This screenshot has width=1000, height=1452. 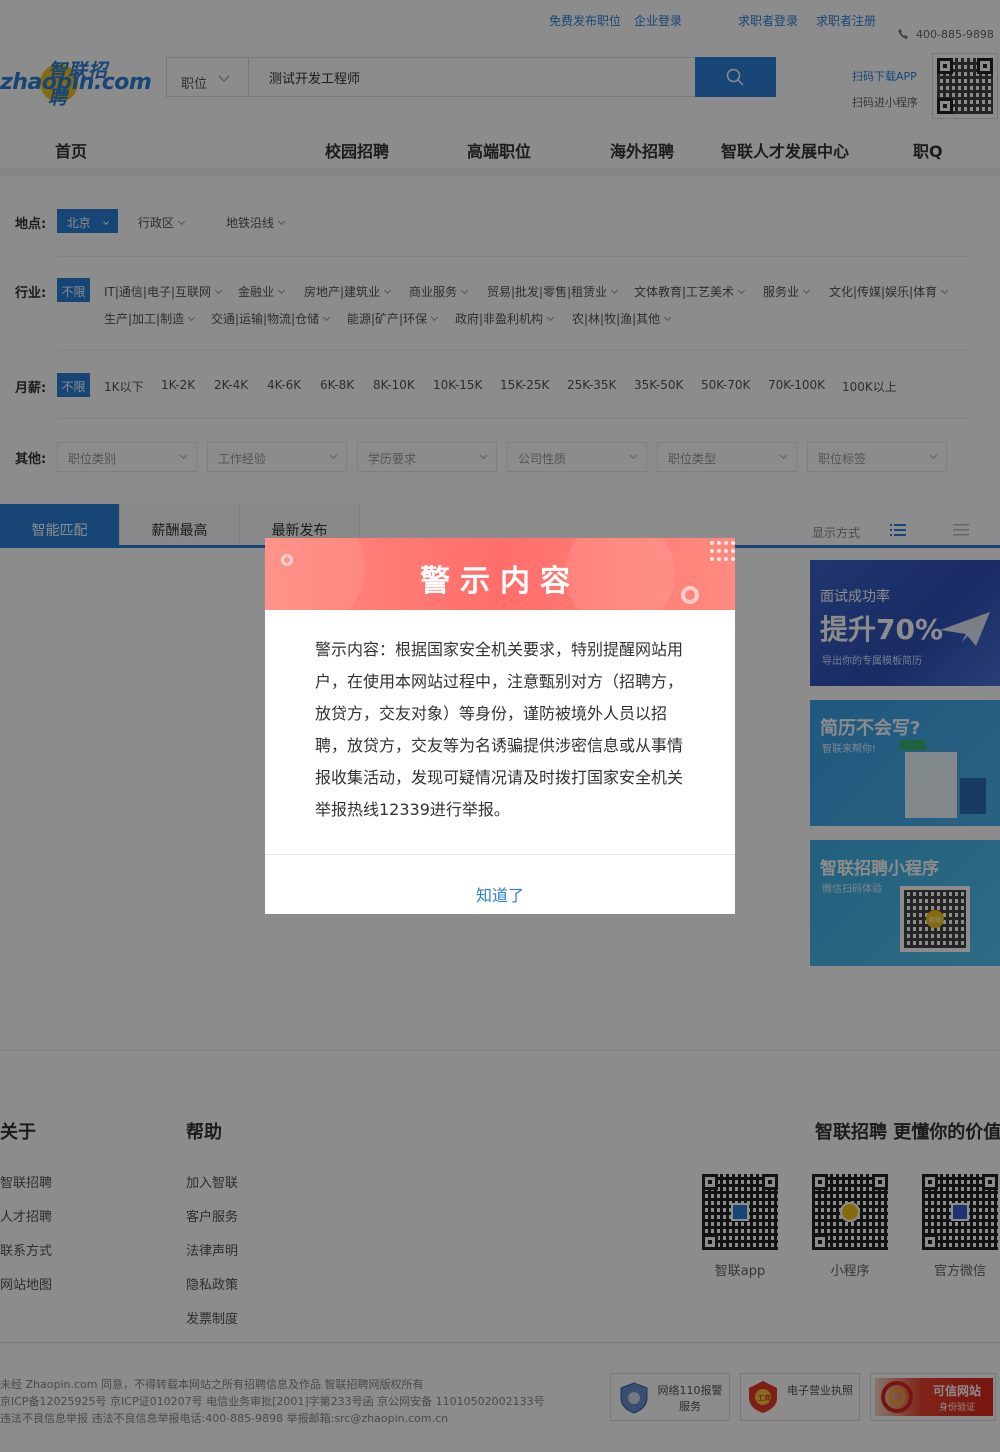 I want to click on modal-title: 警示内容, so click(x=500, y=581).